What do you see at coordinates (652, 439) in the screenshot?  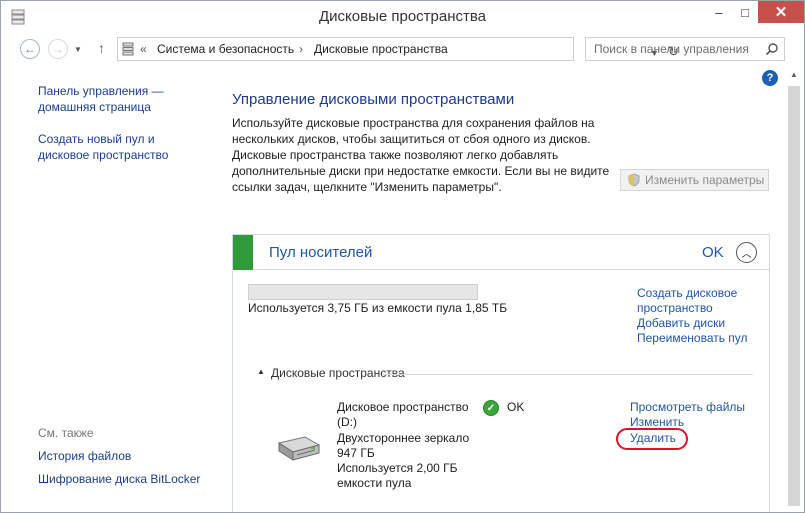 I see `delete-highlight-circle` at bounding box center [652, 439].